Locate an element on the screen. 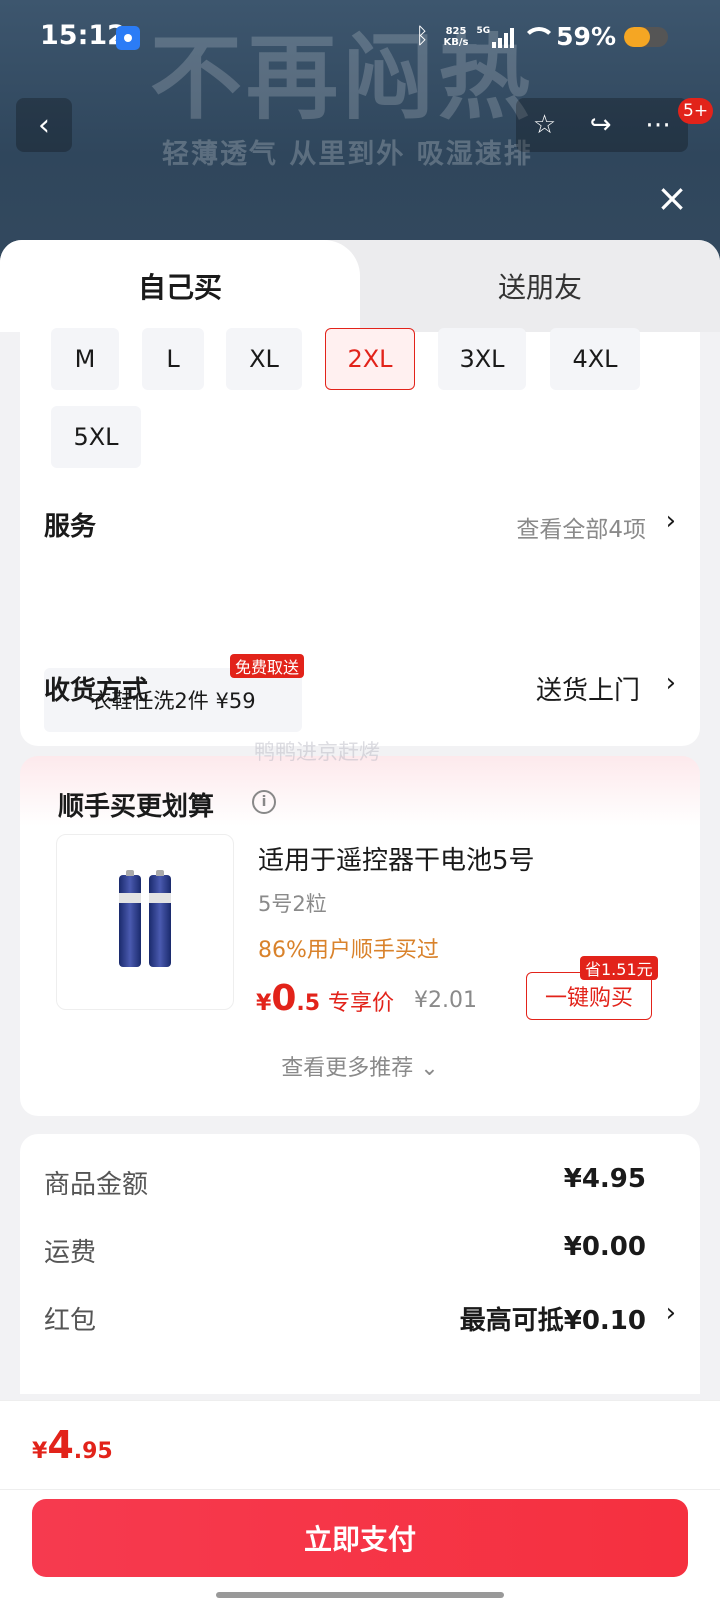 The image size is (720, 1600). header-actions: ☆ ↪ ⋯ is located at coordinates (602, 125).